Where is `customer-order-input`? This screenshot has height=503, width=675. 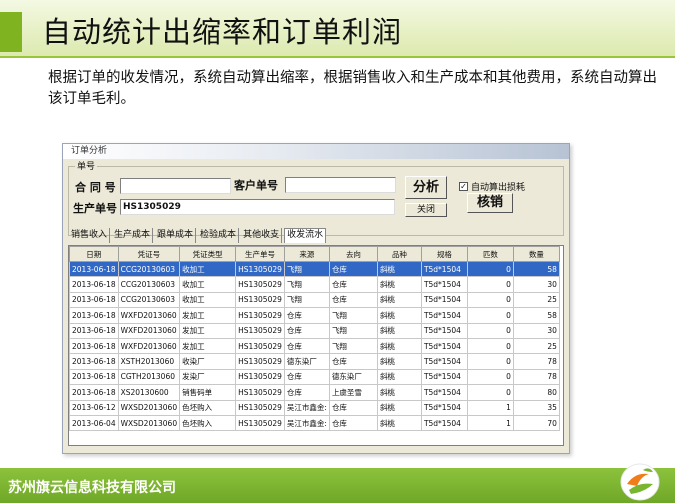
customer-order-input is located at coordinates (340, 185).